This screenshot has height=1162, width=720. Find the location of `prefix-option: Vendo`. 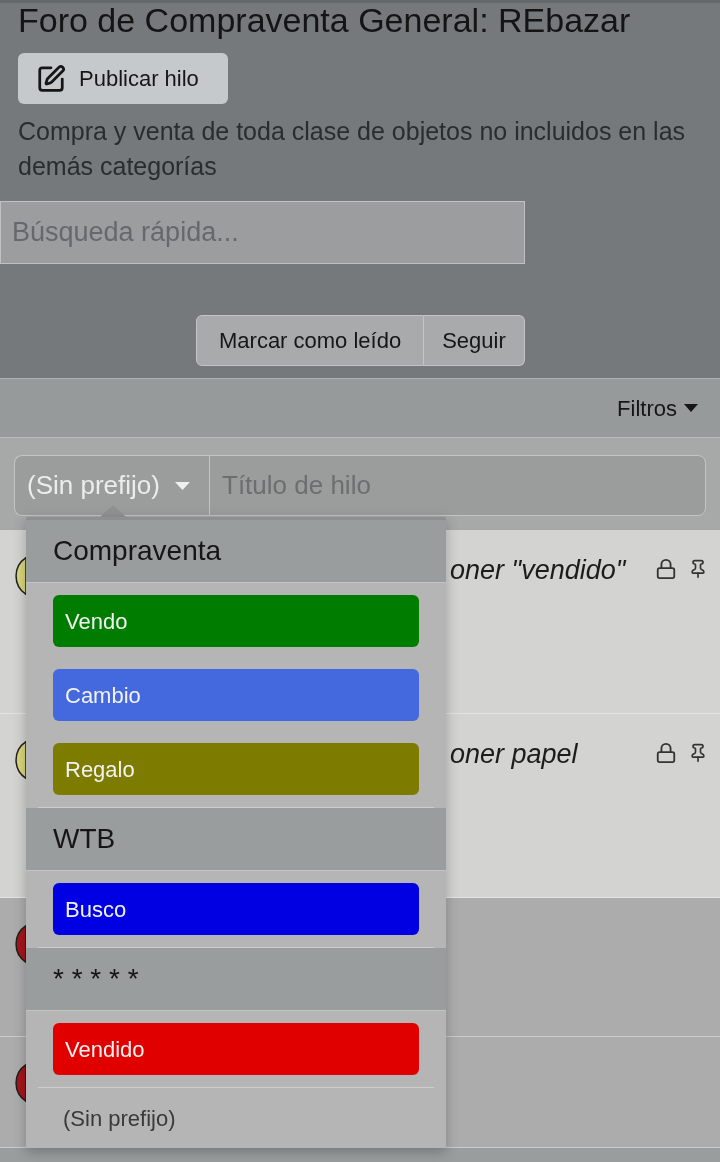

prefix-option: Vendo is located at coordinates (236, 621).